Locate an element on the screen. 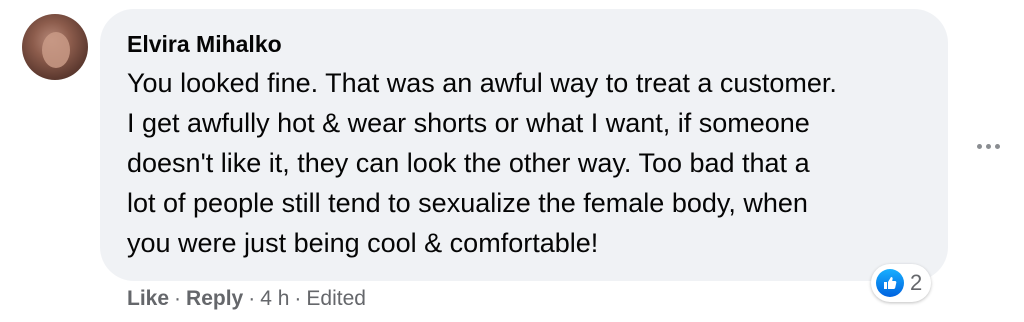 The width and height of the screenshot is (1024, 322). comment-line: you were just being cool & comfortable! is located at coordinates (363, 243).